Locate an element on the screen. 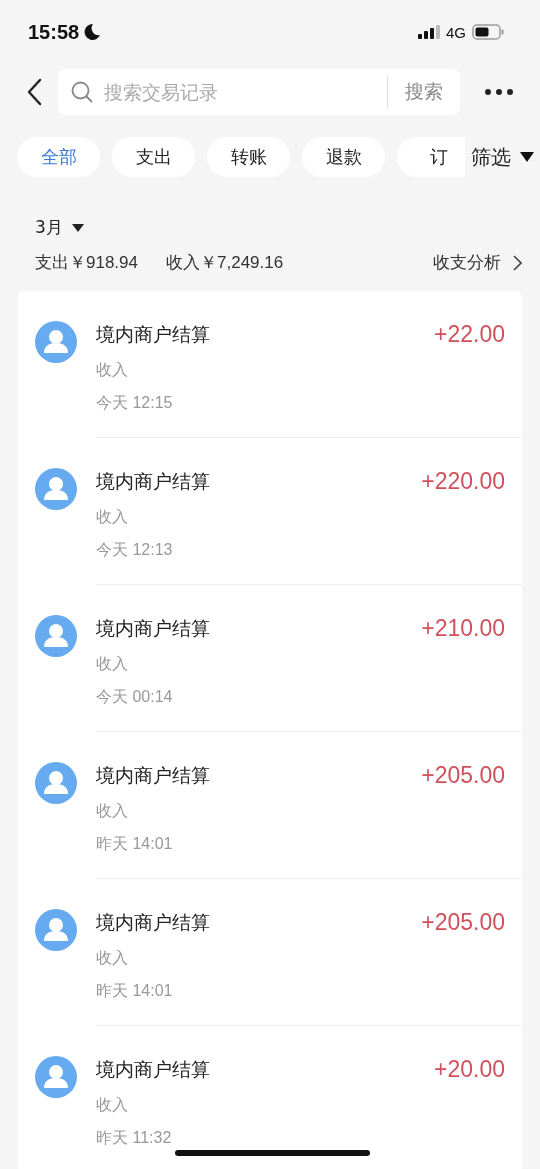 Image resolution: width=540 pixels, height=1169 pixels. transaction-amount: +210.00 is located at coordinates (463, 628).